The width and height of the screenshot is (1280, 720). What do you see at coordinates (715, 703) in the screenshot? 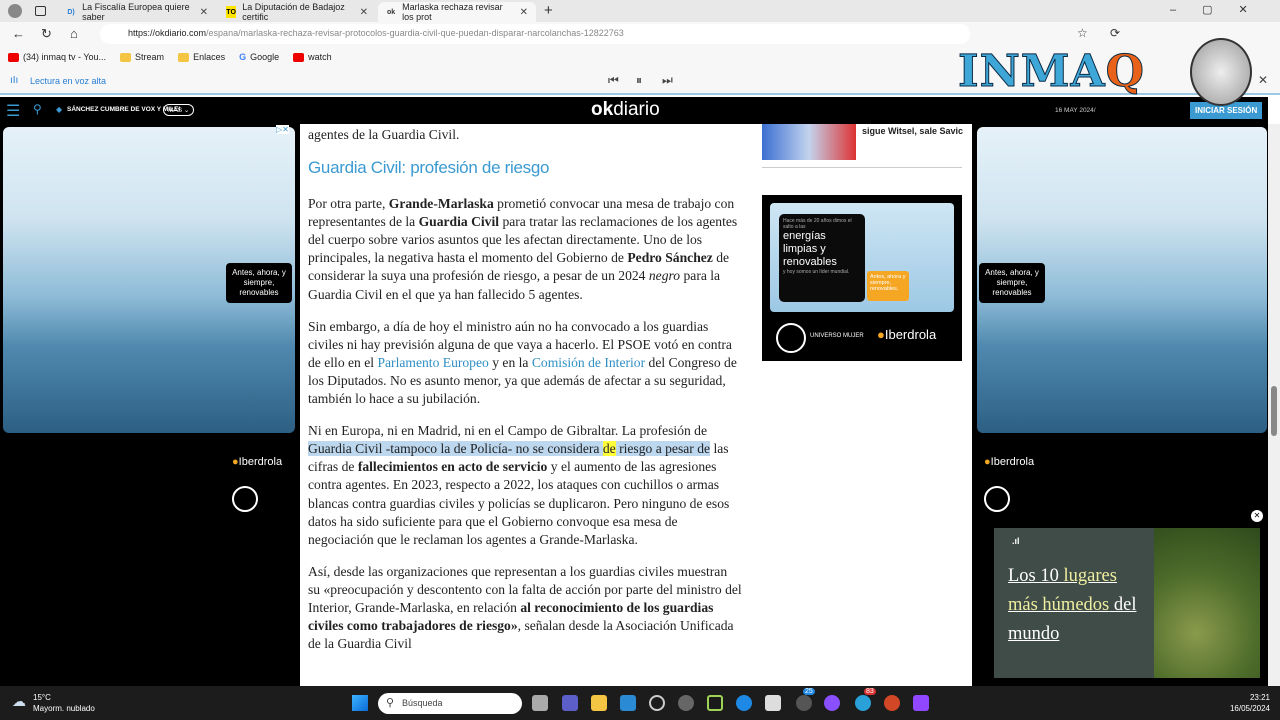
I see `camtasia-icon` at bounding box center [715, 703].